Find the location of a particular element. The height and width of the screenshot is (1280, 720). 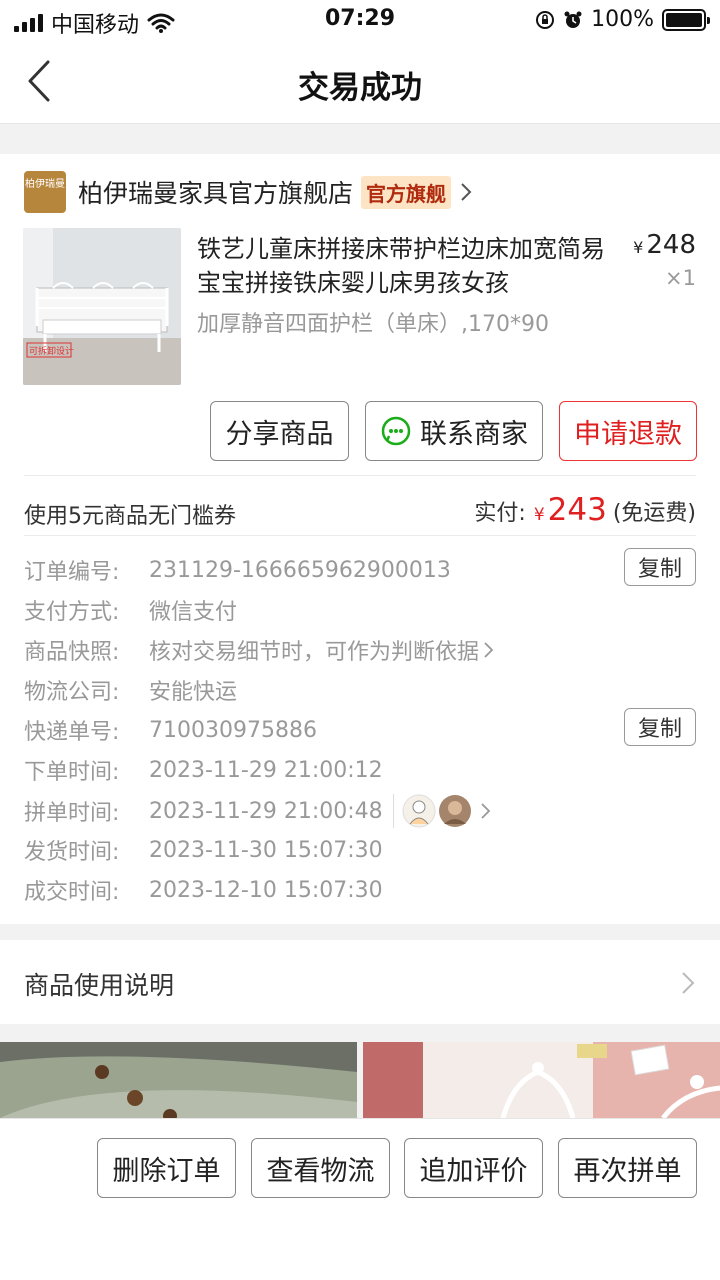

nav-bar: 交易成功 is located at coordinates (360, 82).